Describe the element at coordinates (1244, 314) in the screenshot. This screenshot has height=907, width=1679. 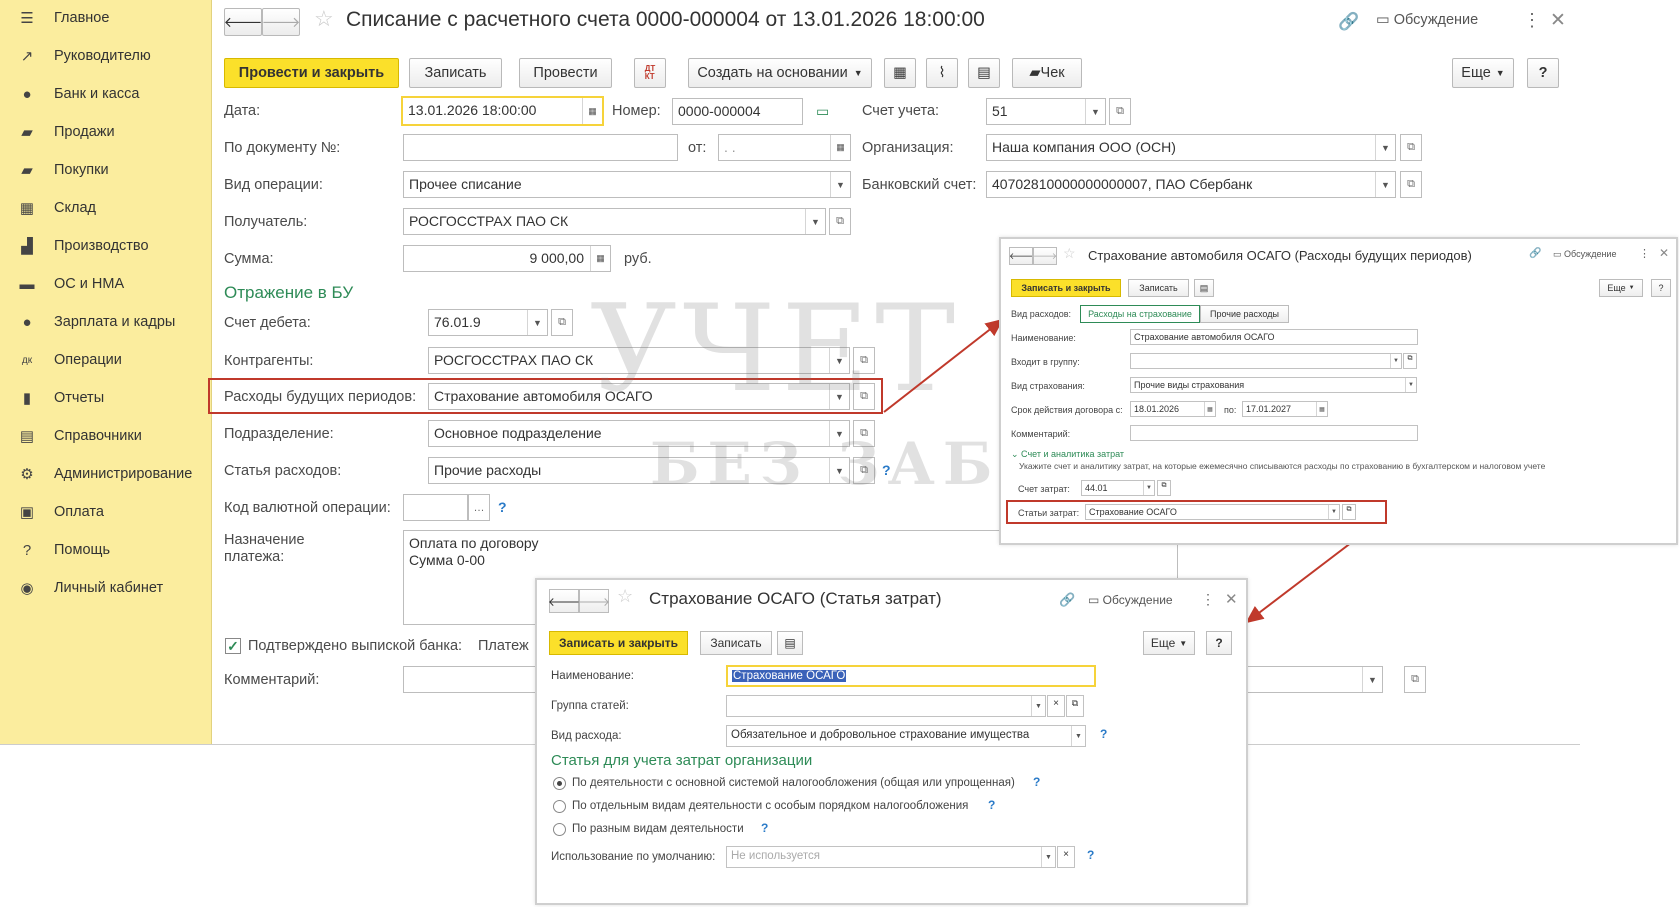
I see `tab-other-expenses: Прочие расходы` at that location.